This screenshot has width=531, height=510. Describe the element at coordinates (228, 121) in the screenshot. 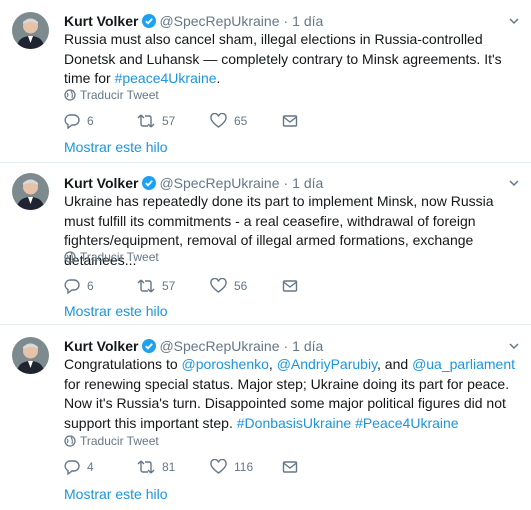

I see `like-button: 65` at that location.